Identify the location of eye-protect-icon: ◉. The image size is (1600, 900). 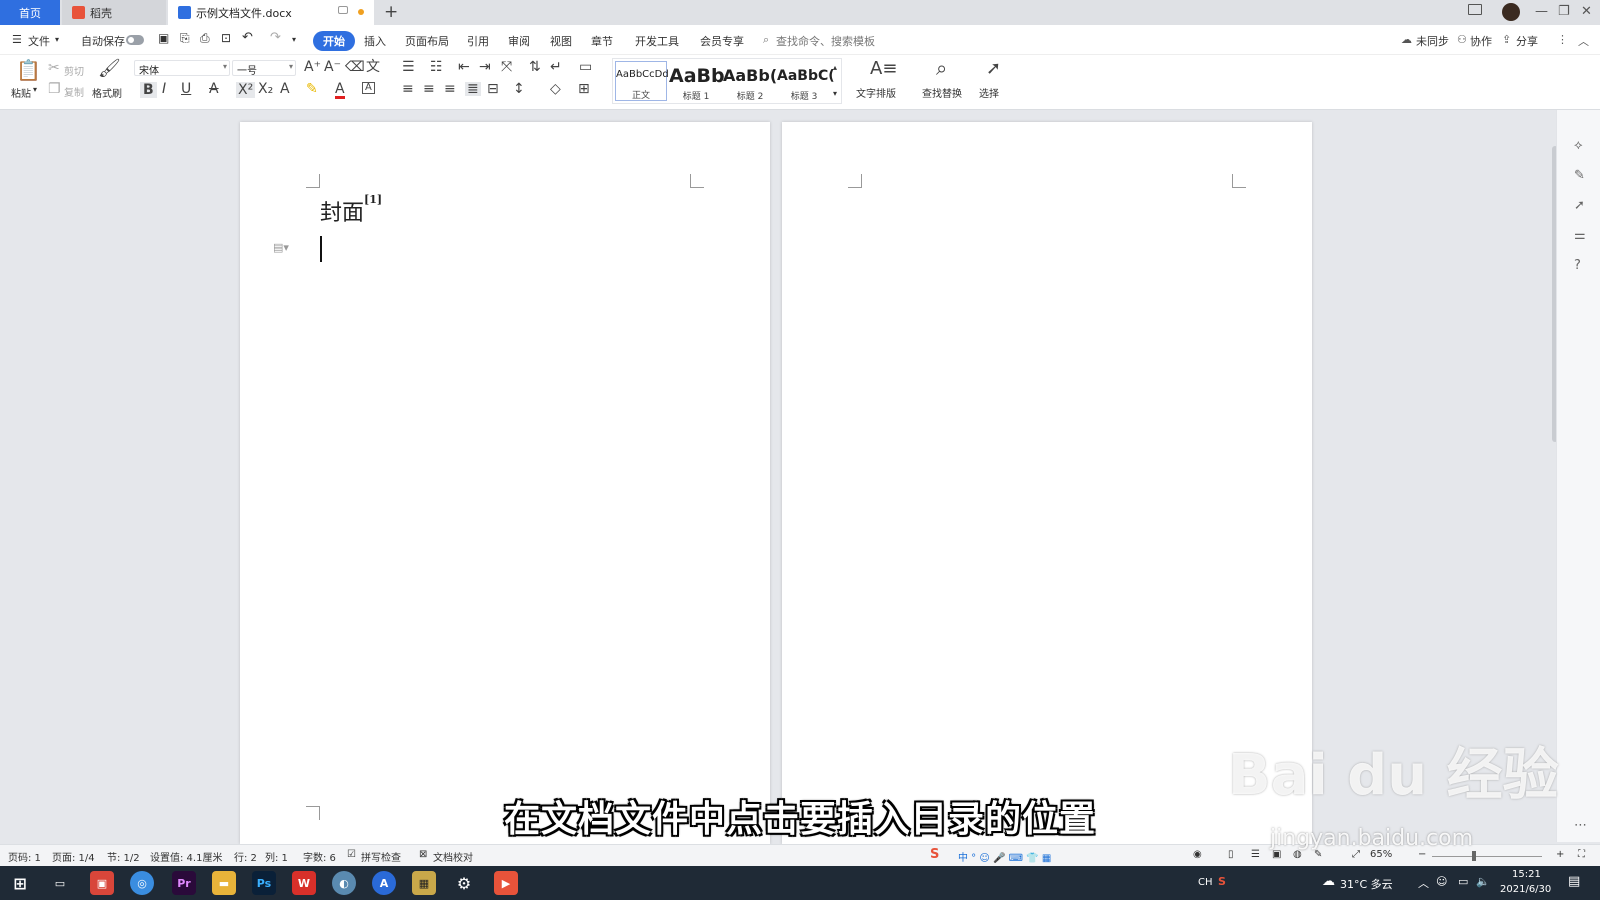
(1197, 854).